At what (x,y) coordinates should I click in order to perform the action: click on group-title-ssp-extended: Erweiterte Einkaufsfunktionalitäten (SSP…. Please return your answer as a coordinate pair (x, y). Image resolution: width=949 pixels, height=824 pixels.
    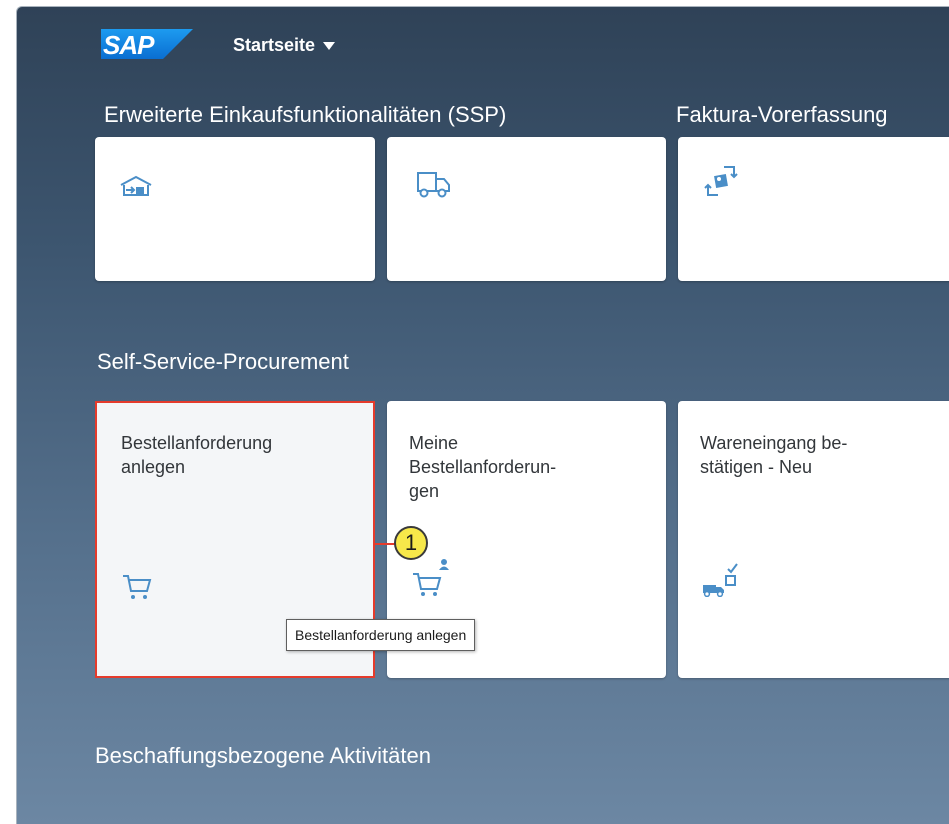
    Looking at the image, I should click on (305, 114).